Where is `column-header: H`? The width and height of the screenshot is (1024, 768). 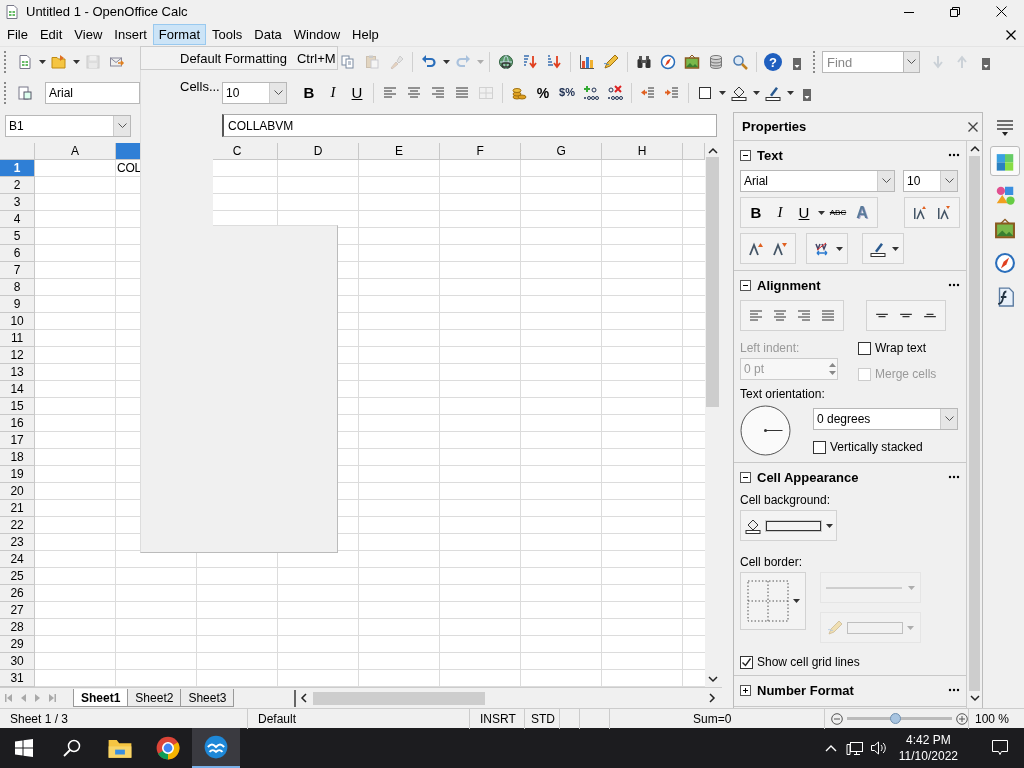 column-header: H is located at coordinates (642, 151).